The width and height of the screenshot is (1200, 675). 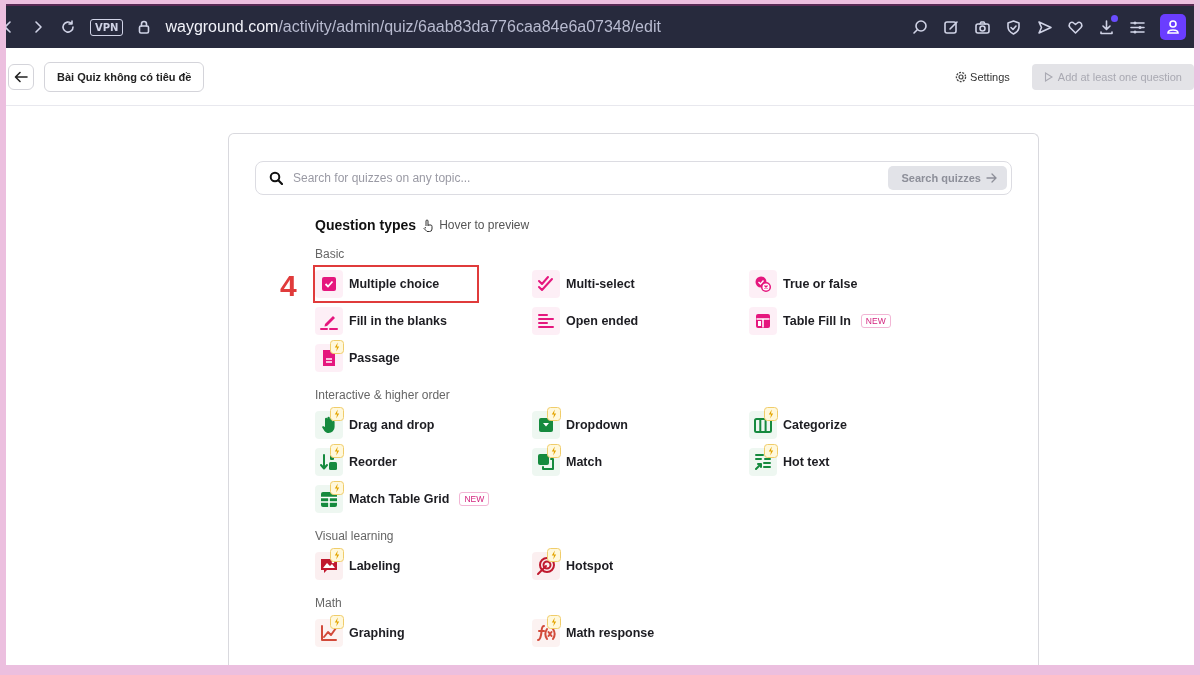 What do you see at coordinates (329, 603) in the screenshot?
I see `category-label: Math` at bounding box center [329, 603].